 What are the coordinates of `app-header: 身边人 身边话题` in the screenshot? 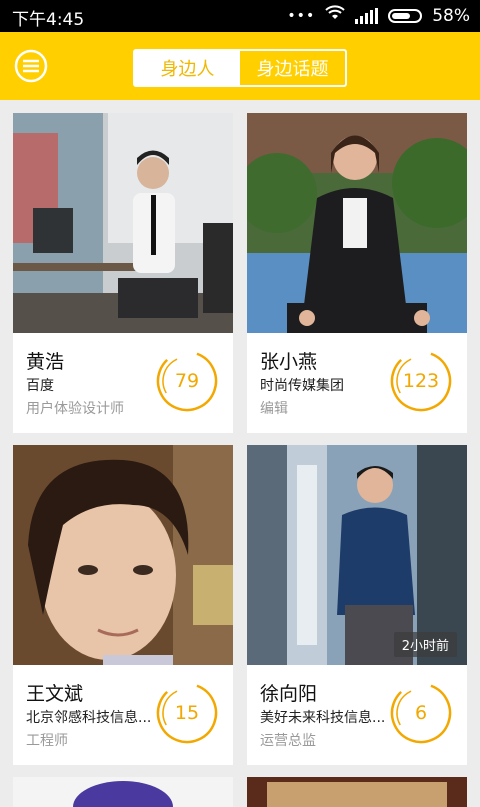 It's located at (240, 66).